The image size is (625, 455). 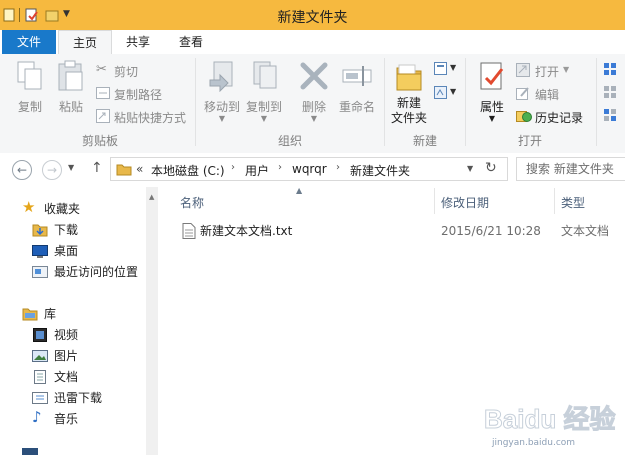 I want to click on nav-pane-scrollbar: ▲, so click(x=152, y=321).